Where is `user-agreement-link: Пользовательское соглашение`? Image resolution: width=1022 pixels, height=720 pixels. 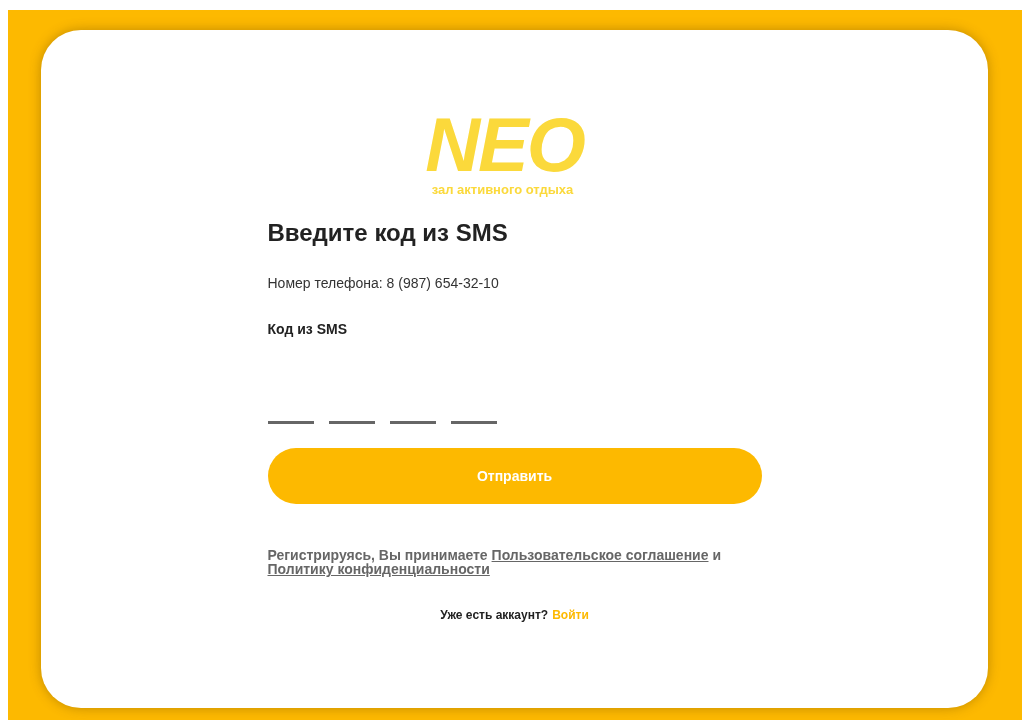
user-agreement-link: Пользовательское соглашение is located at coordinates (600, 555).